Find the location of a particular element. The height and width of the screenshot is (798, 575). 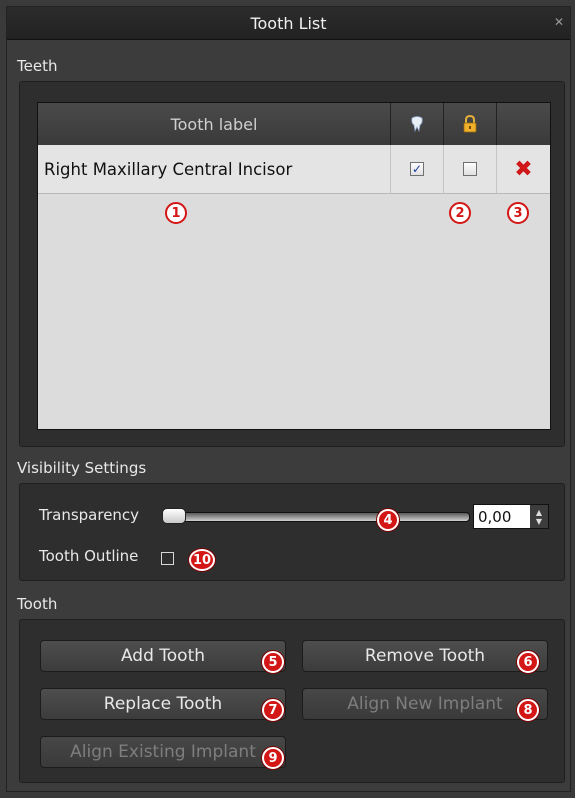

tooth-icon is located at coordinates (417, 124).